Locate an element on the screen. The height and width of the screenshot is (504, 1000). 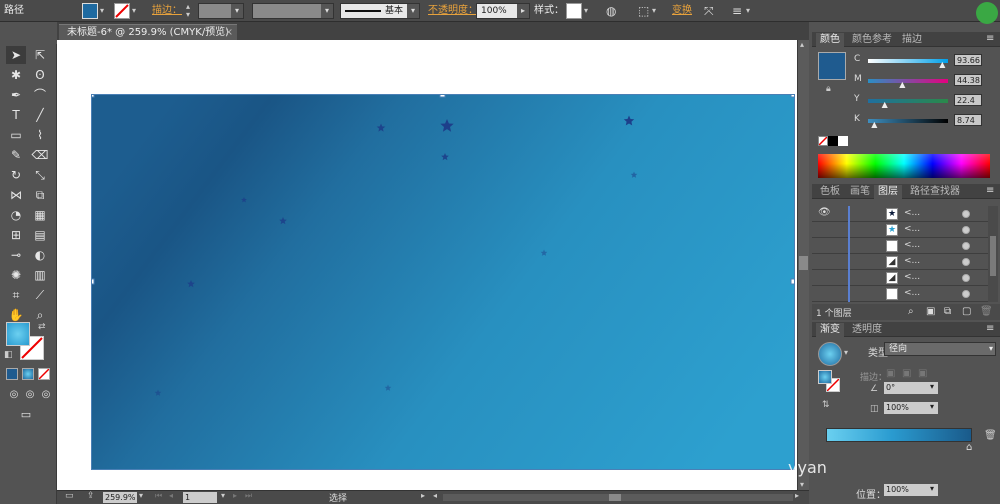
variable-width-dropdown: ▾ is located at coordinates (293, 11).